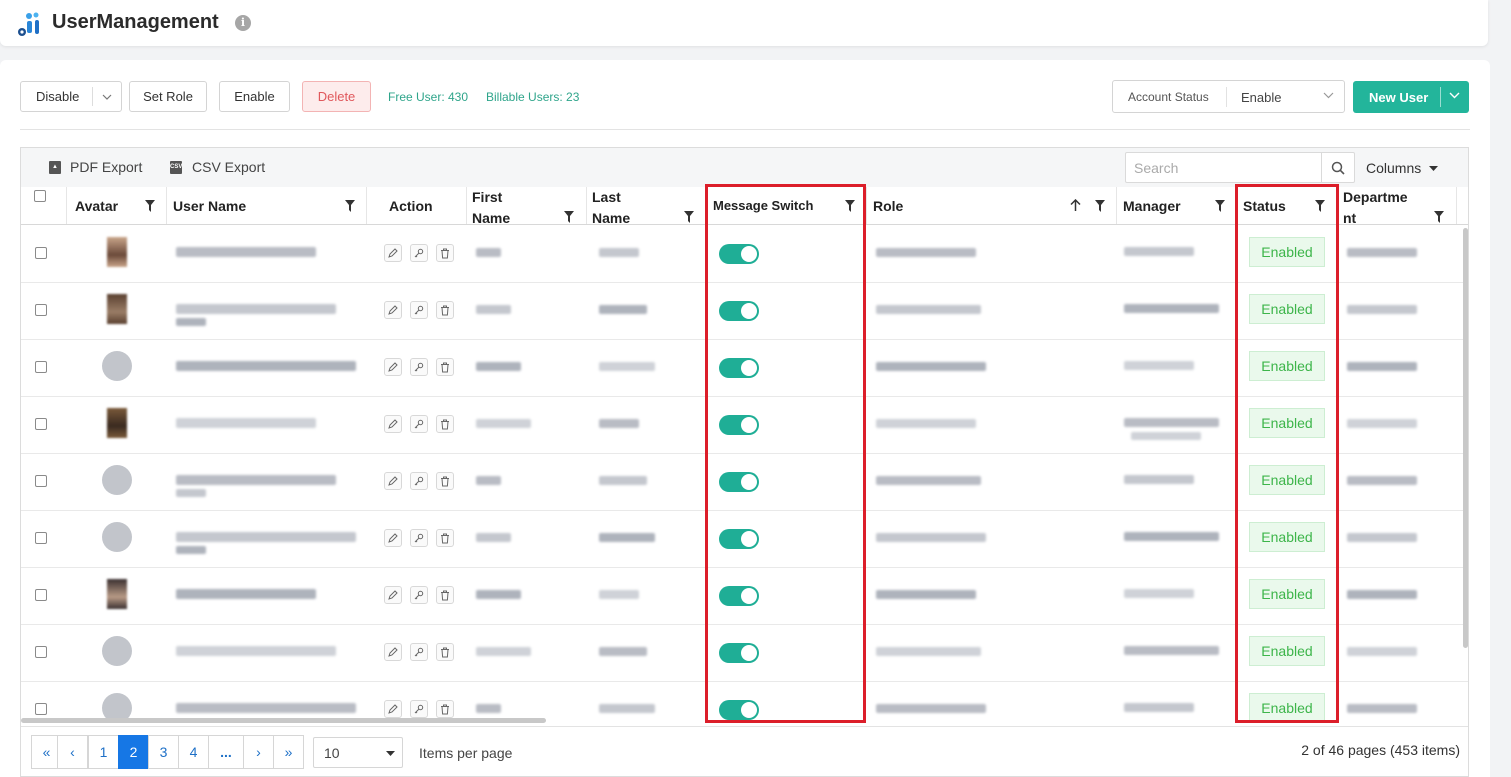 This screenshot has width=1511, height=777. Describe the element at coordinates (133, 752) in the screenshot. I see `page-button-current: 2` at that location.